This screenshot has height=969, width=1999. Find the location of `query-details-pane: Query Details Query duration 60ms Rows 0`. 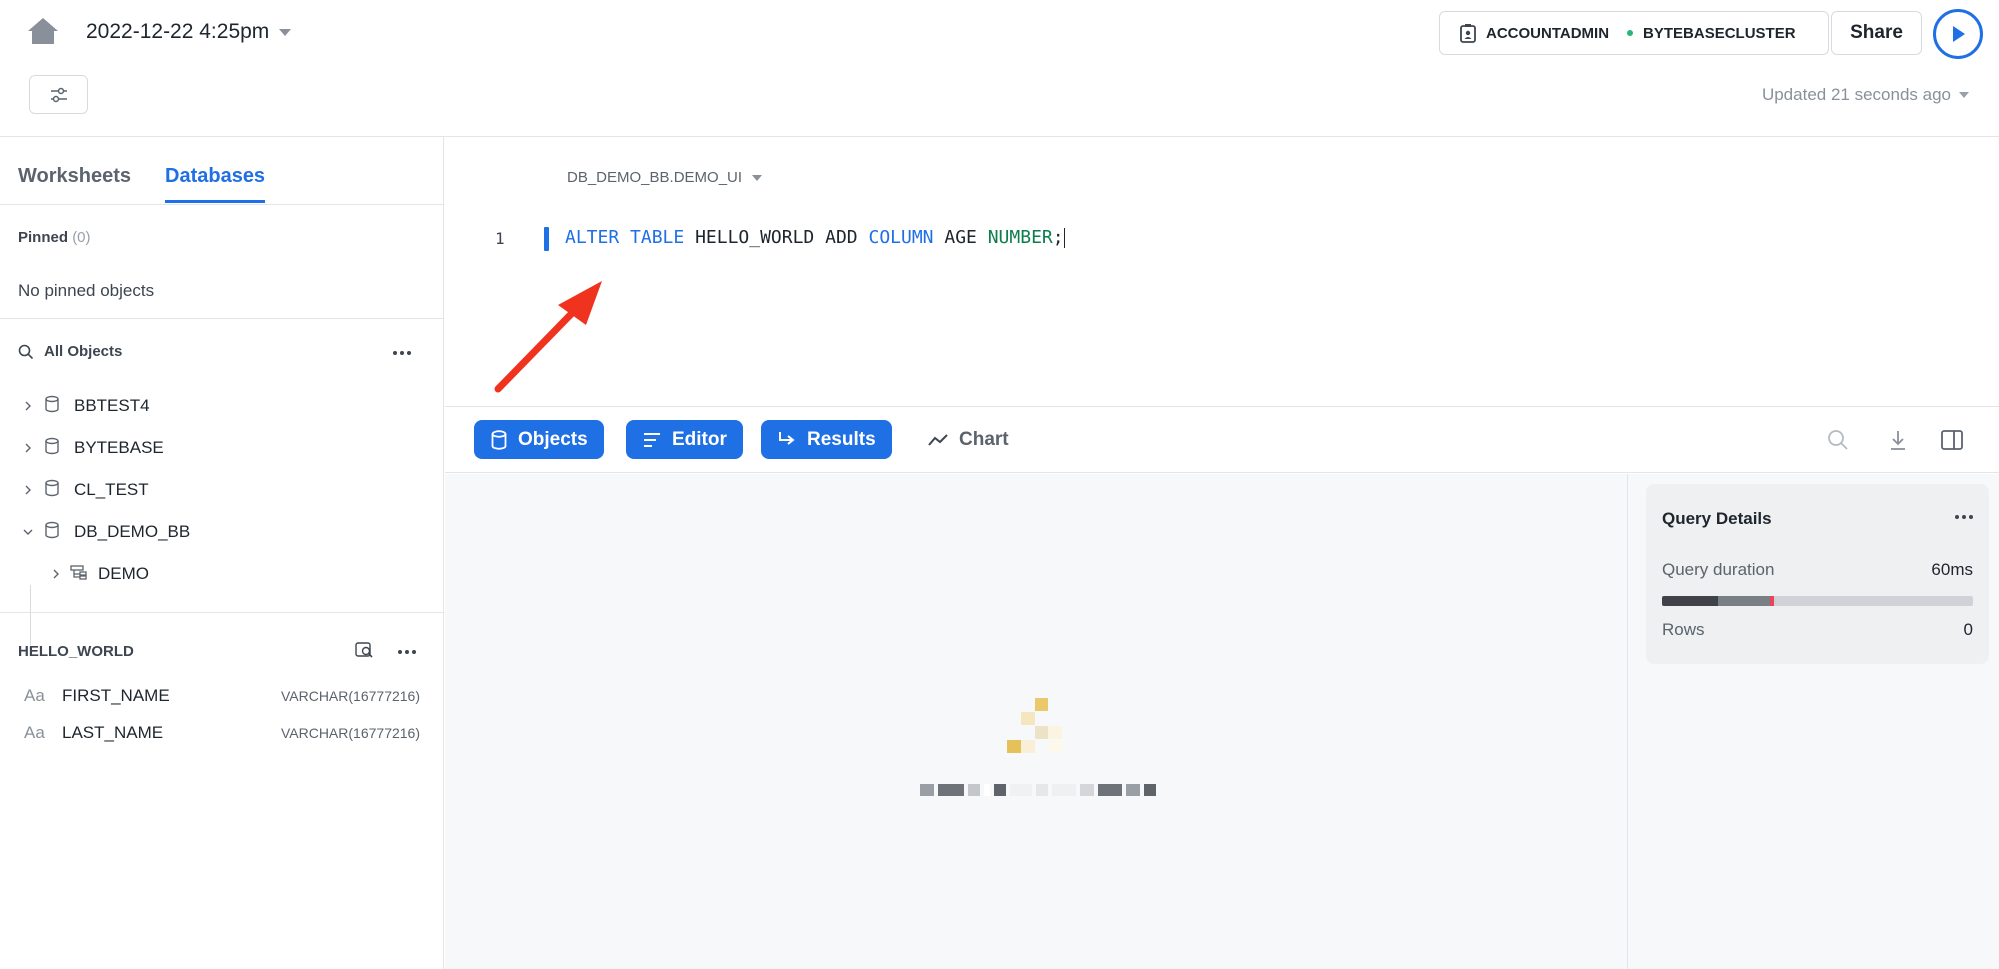

query-details-pane: Query Details Query duration 60ms Rows 0 is located at coordinates (1813, 721).